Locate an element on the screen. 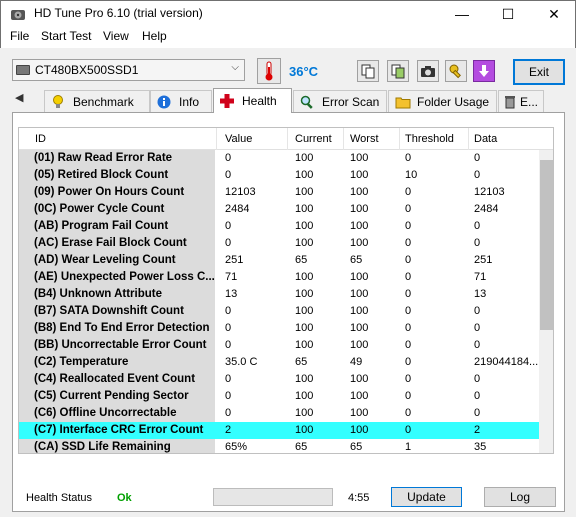  copy-text-button is located at coordinates (368, 71).